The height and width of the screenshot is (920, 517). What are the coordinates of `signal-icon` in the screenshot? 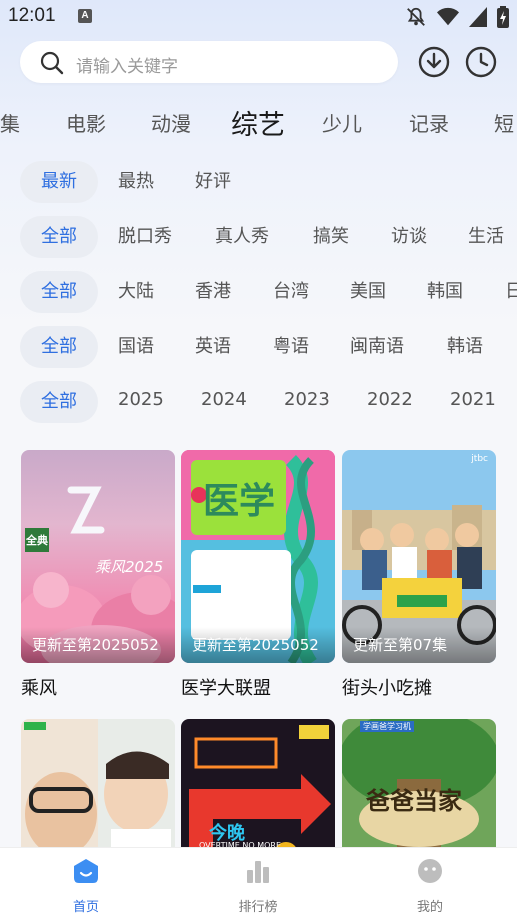 It's located at (478, 17).